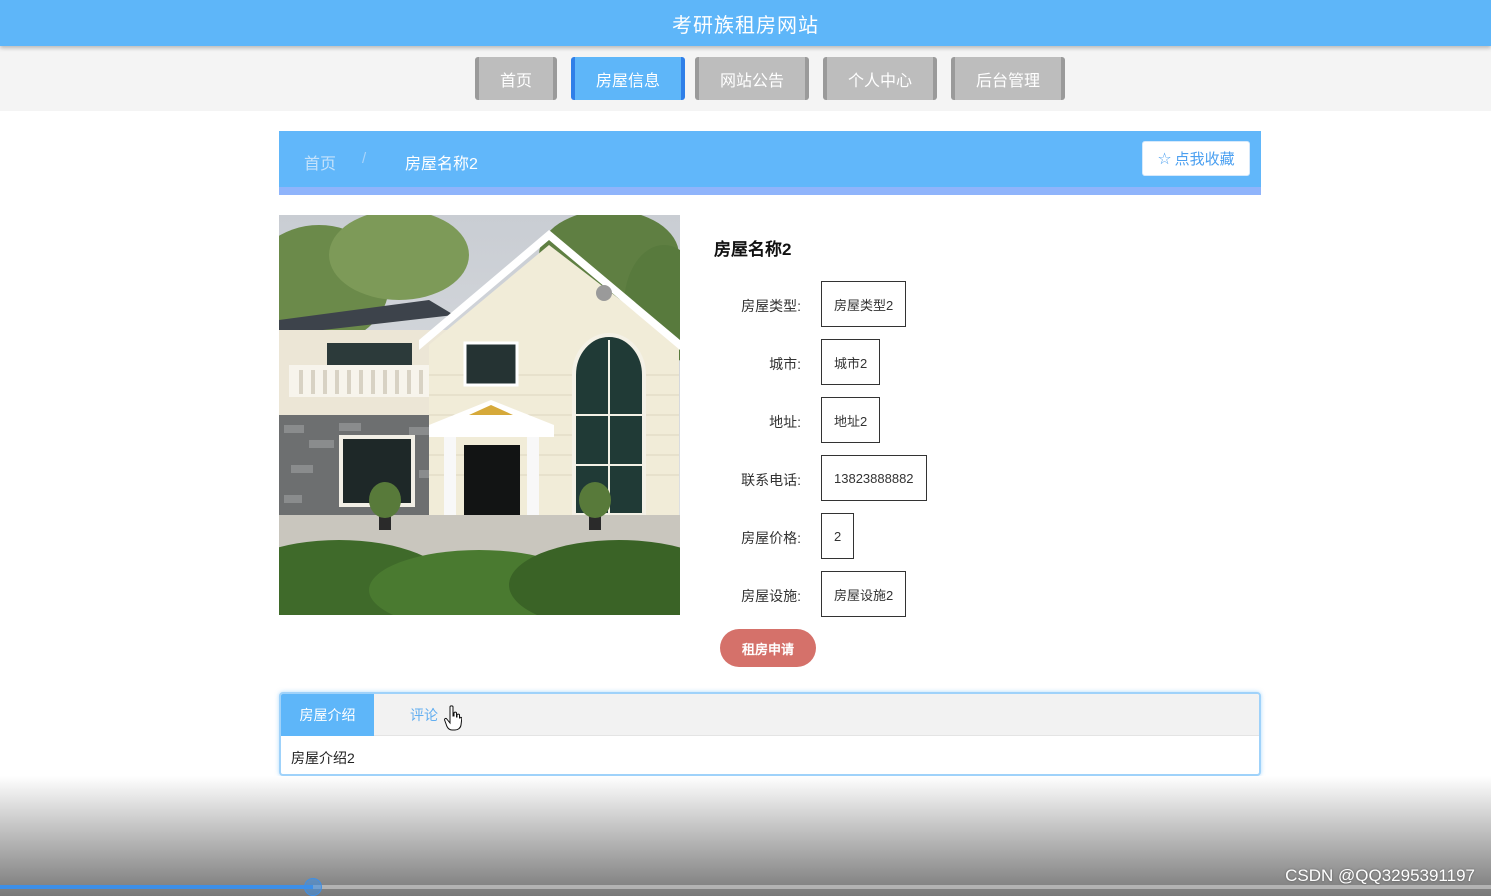 This screenshot has height=896, width=1491. I want to click on tab-content: 房屋介绍2, so click(323, 758).